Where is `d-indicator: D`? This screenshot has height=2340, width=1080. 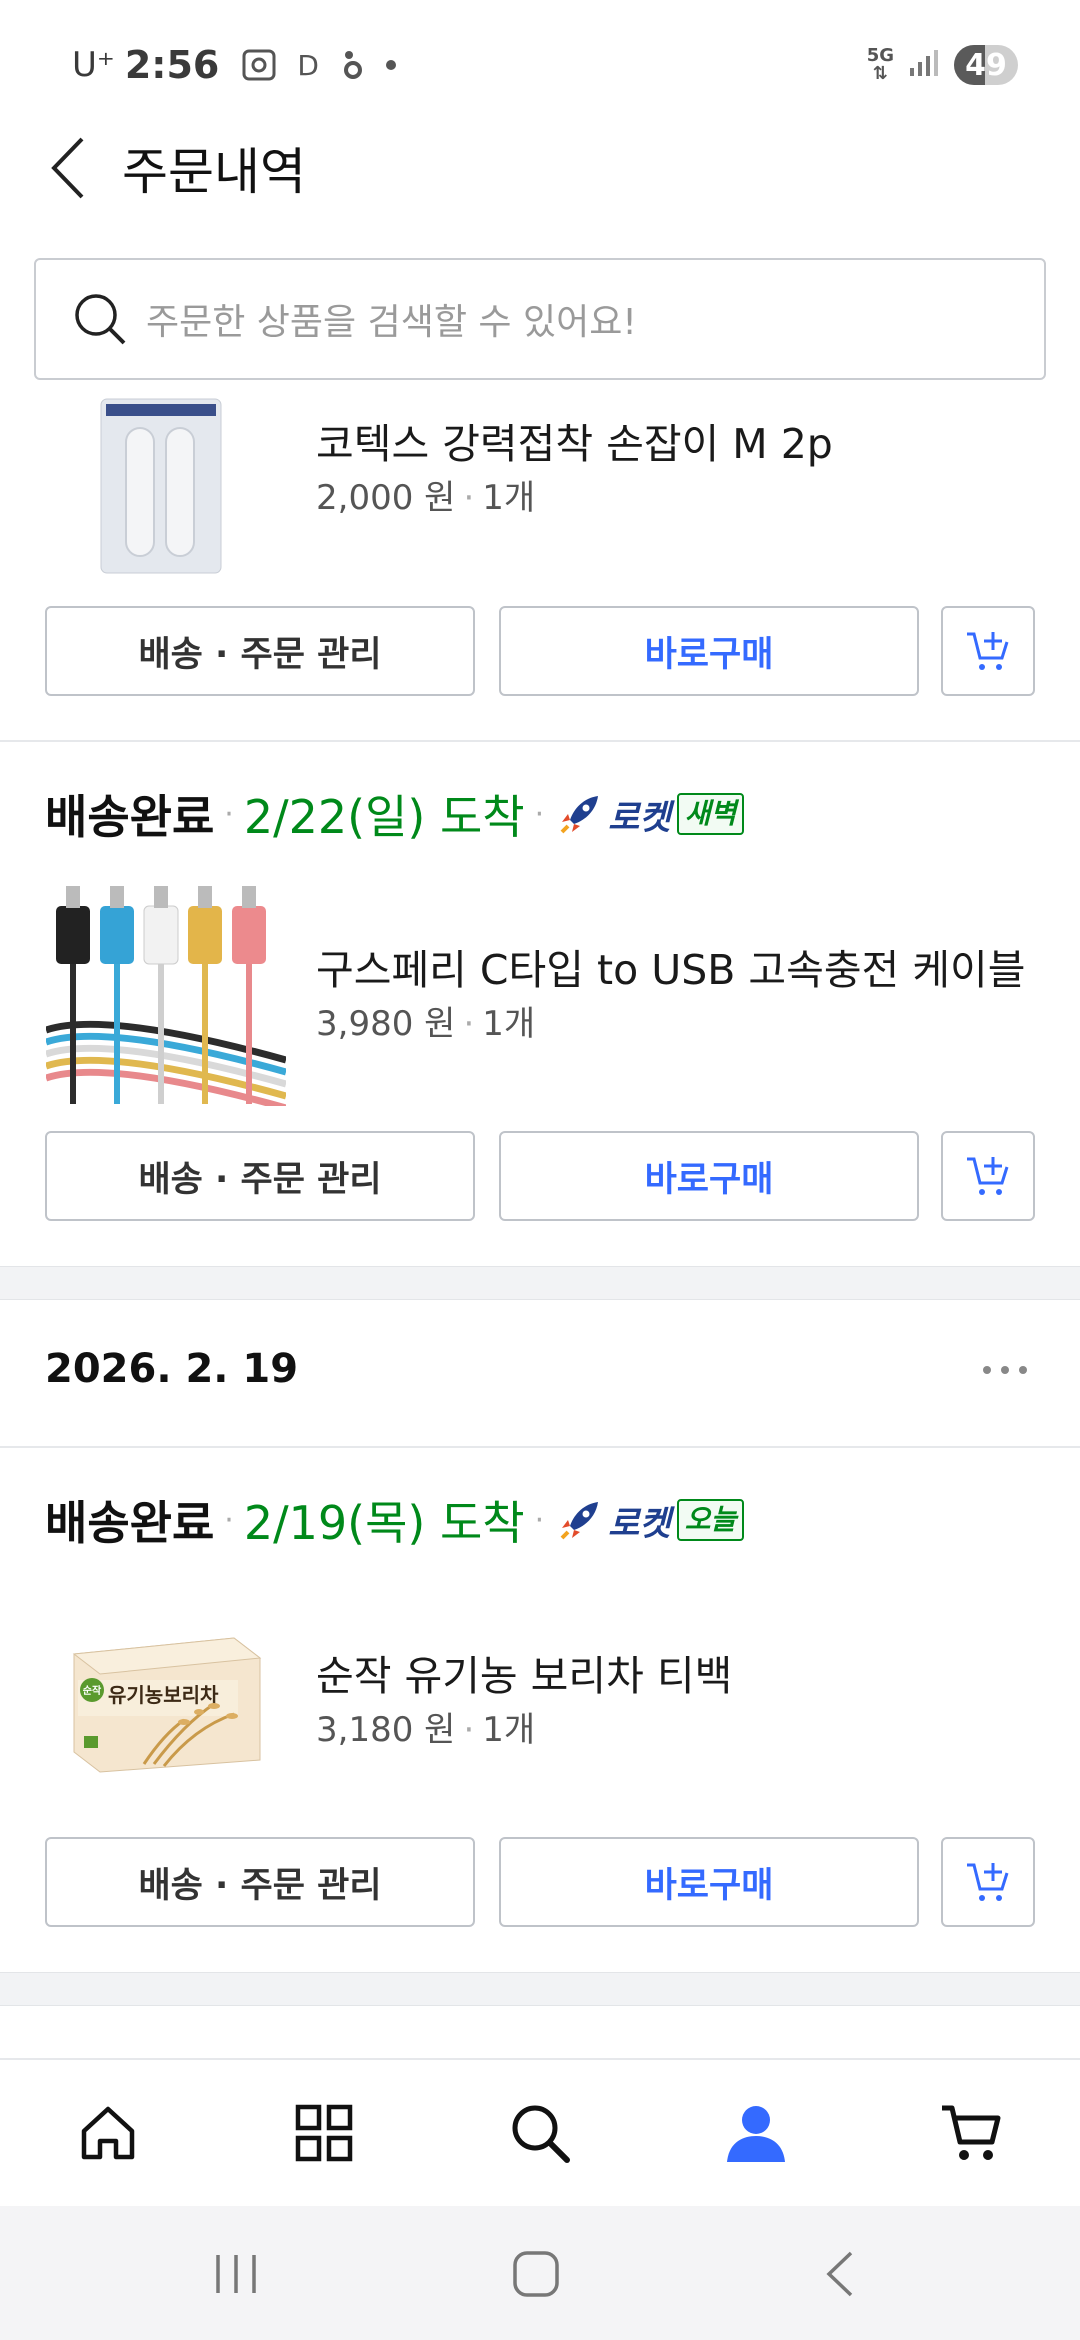 d-indicator: D is located at coordinates (308, 65).